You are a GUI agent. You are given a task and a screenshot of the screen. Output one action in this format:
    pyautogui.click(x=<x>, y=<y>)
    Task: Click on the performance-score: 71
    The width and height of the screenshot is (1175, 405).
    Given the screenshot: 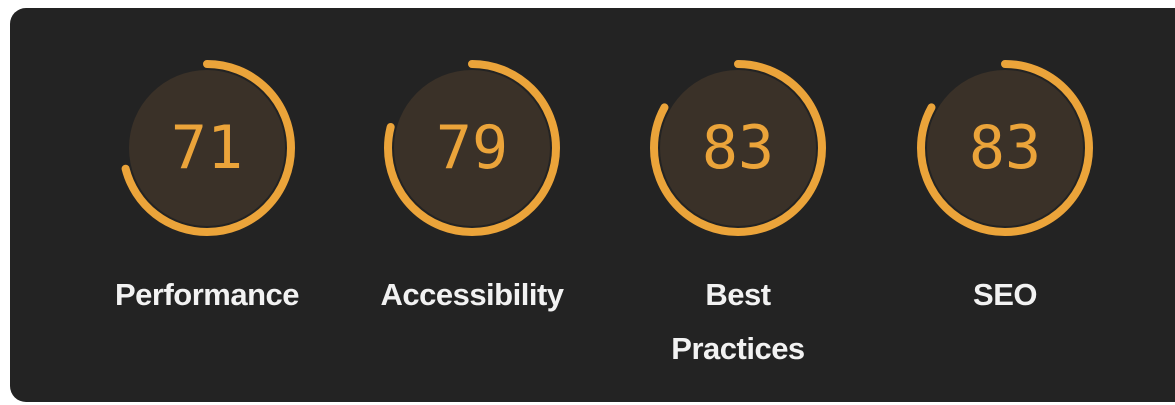 What is the action you would take?
    pyautogui.click(x=207, y=148)
    